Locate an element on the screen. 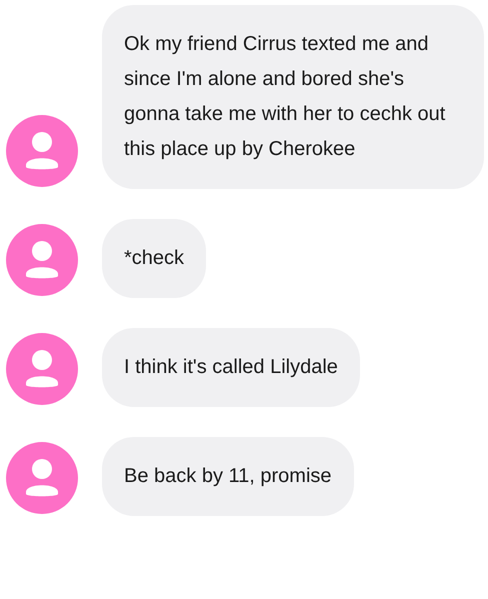 This screenshot has height=599, width=488. message-bubble: Be back by 11, promise is located at coordinates (228, 476).